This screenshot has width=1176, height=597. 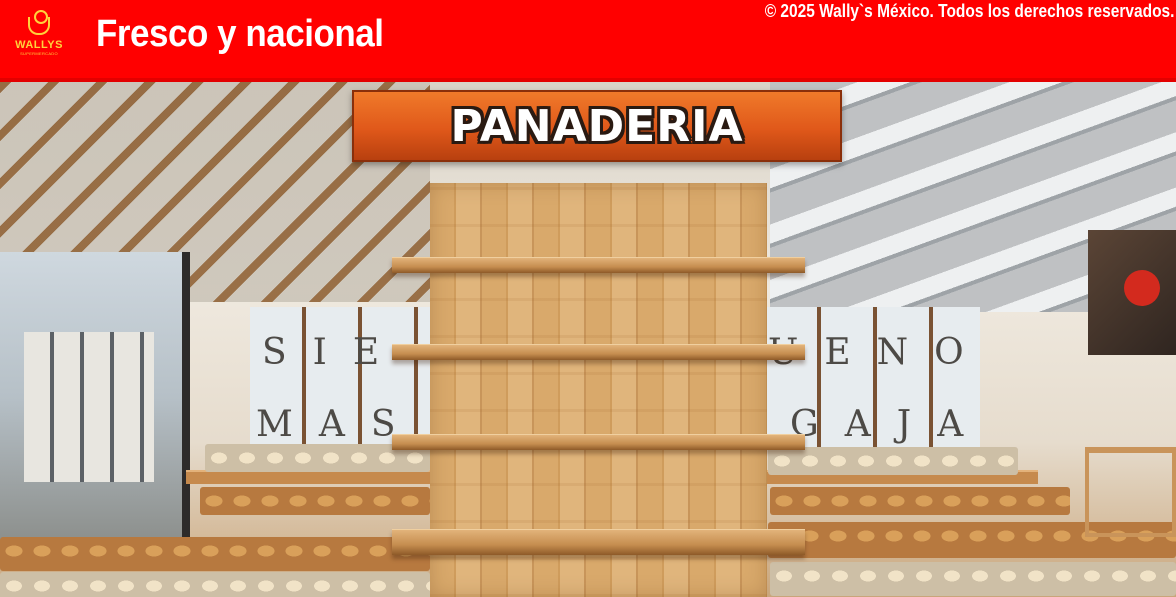 I want to click on sign-label: PANADERIA, so click(x=597, y=126).